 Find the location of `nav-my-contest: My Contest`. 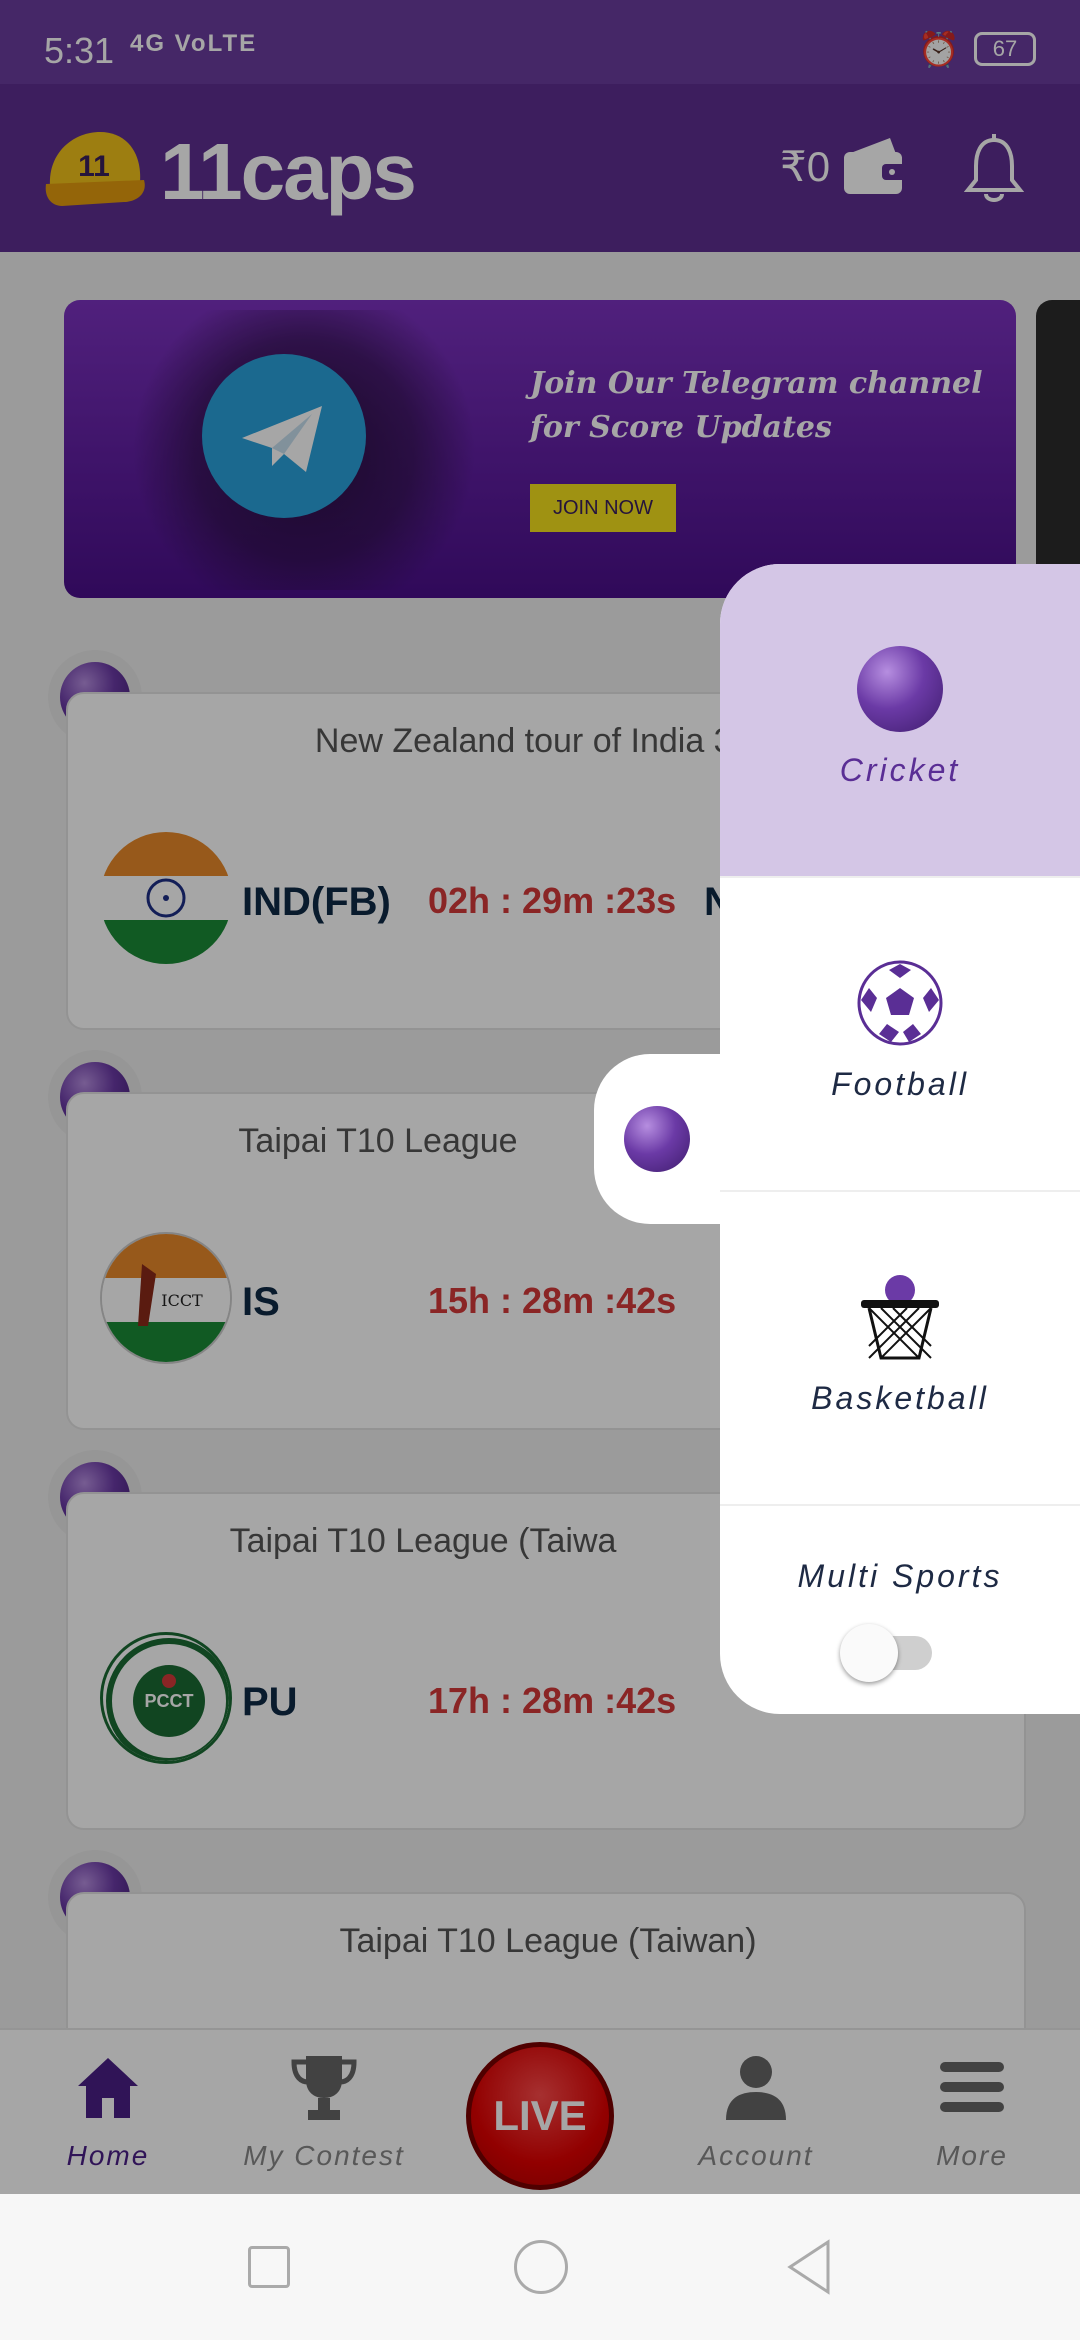

nav-my-contest: My Contest is located at coordinates (324, 2113).